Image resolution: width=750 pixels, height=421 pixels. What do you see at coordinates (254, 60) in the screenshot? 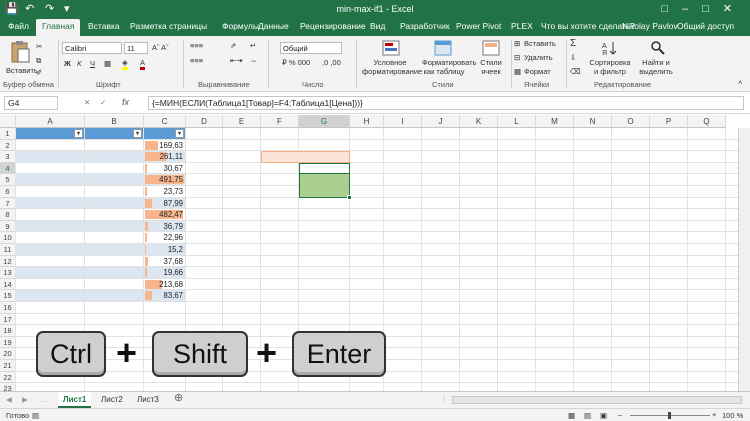
I see `merge-center-icon: ⇔` at bounding box center [254, 60].